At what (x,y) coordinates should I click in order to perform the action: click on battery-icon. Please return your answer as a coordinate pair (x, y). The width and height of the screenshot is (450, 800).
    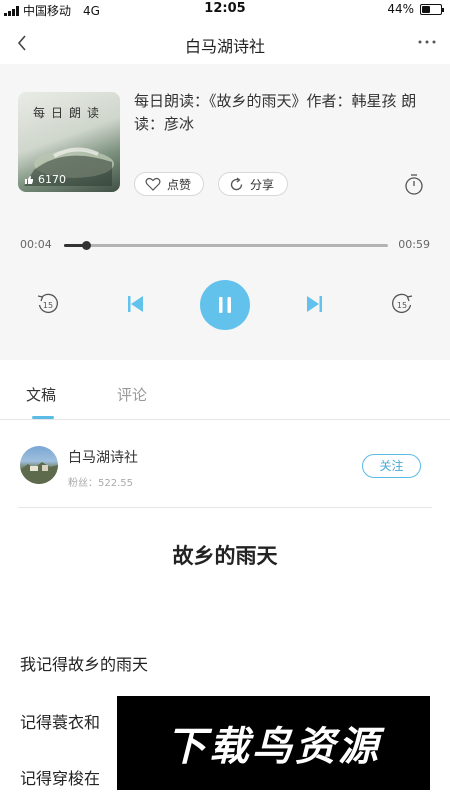
    Looking at the image, I should click on (432, 9).